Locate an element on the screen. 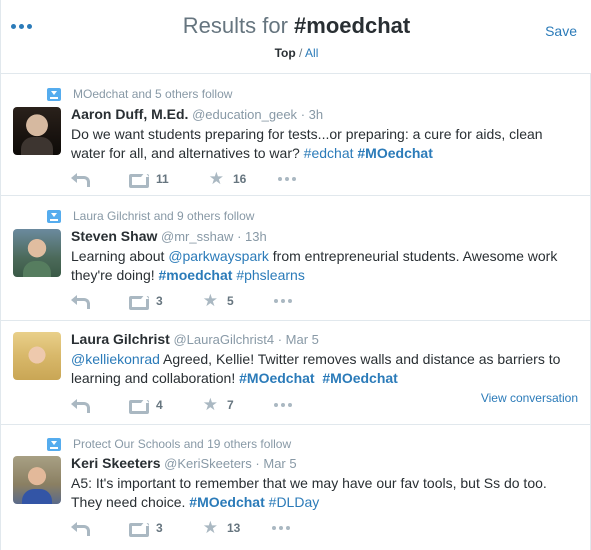 This screenshot has height=550, width=591. tweet-actions: 4 ★ 7 is located at coordinates (181, 405).